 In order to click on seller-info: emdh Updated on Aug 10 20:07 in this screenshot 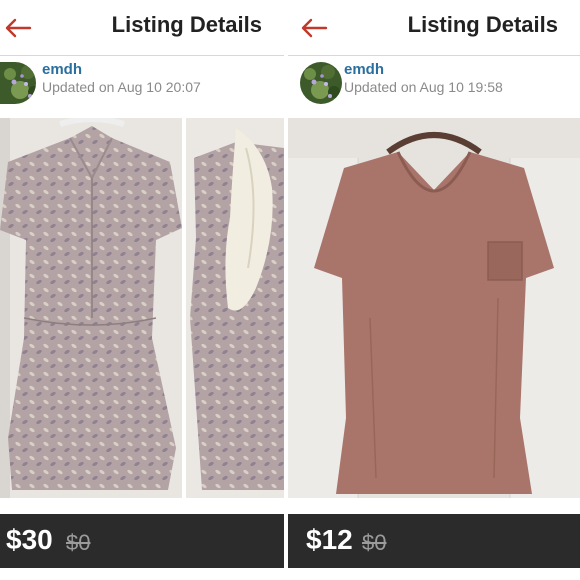, I will do `click(142, 86)`.